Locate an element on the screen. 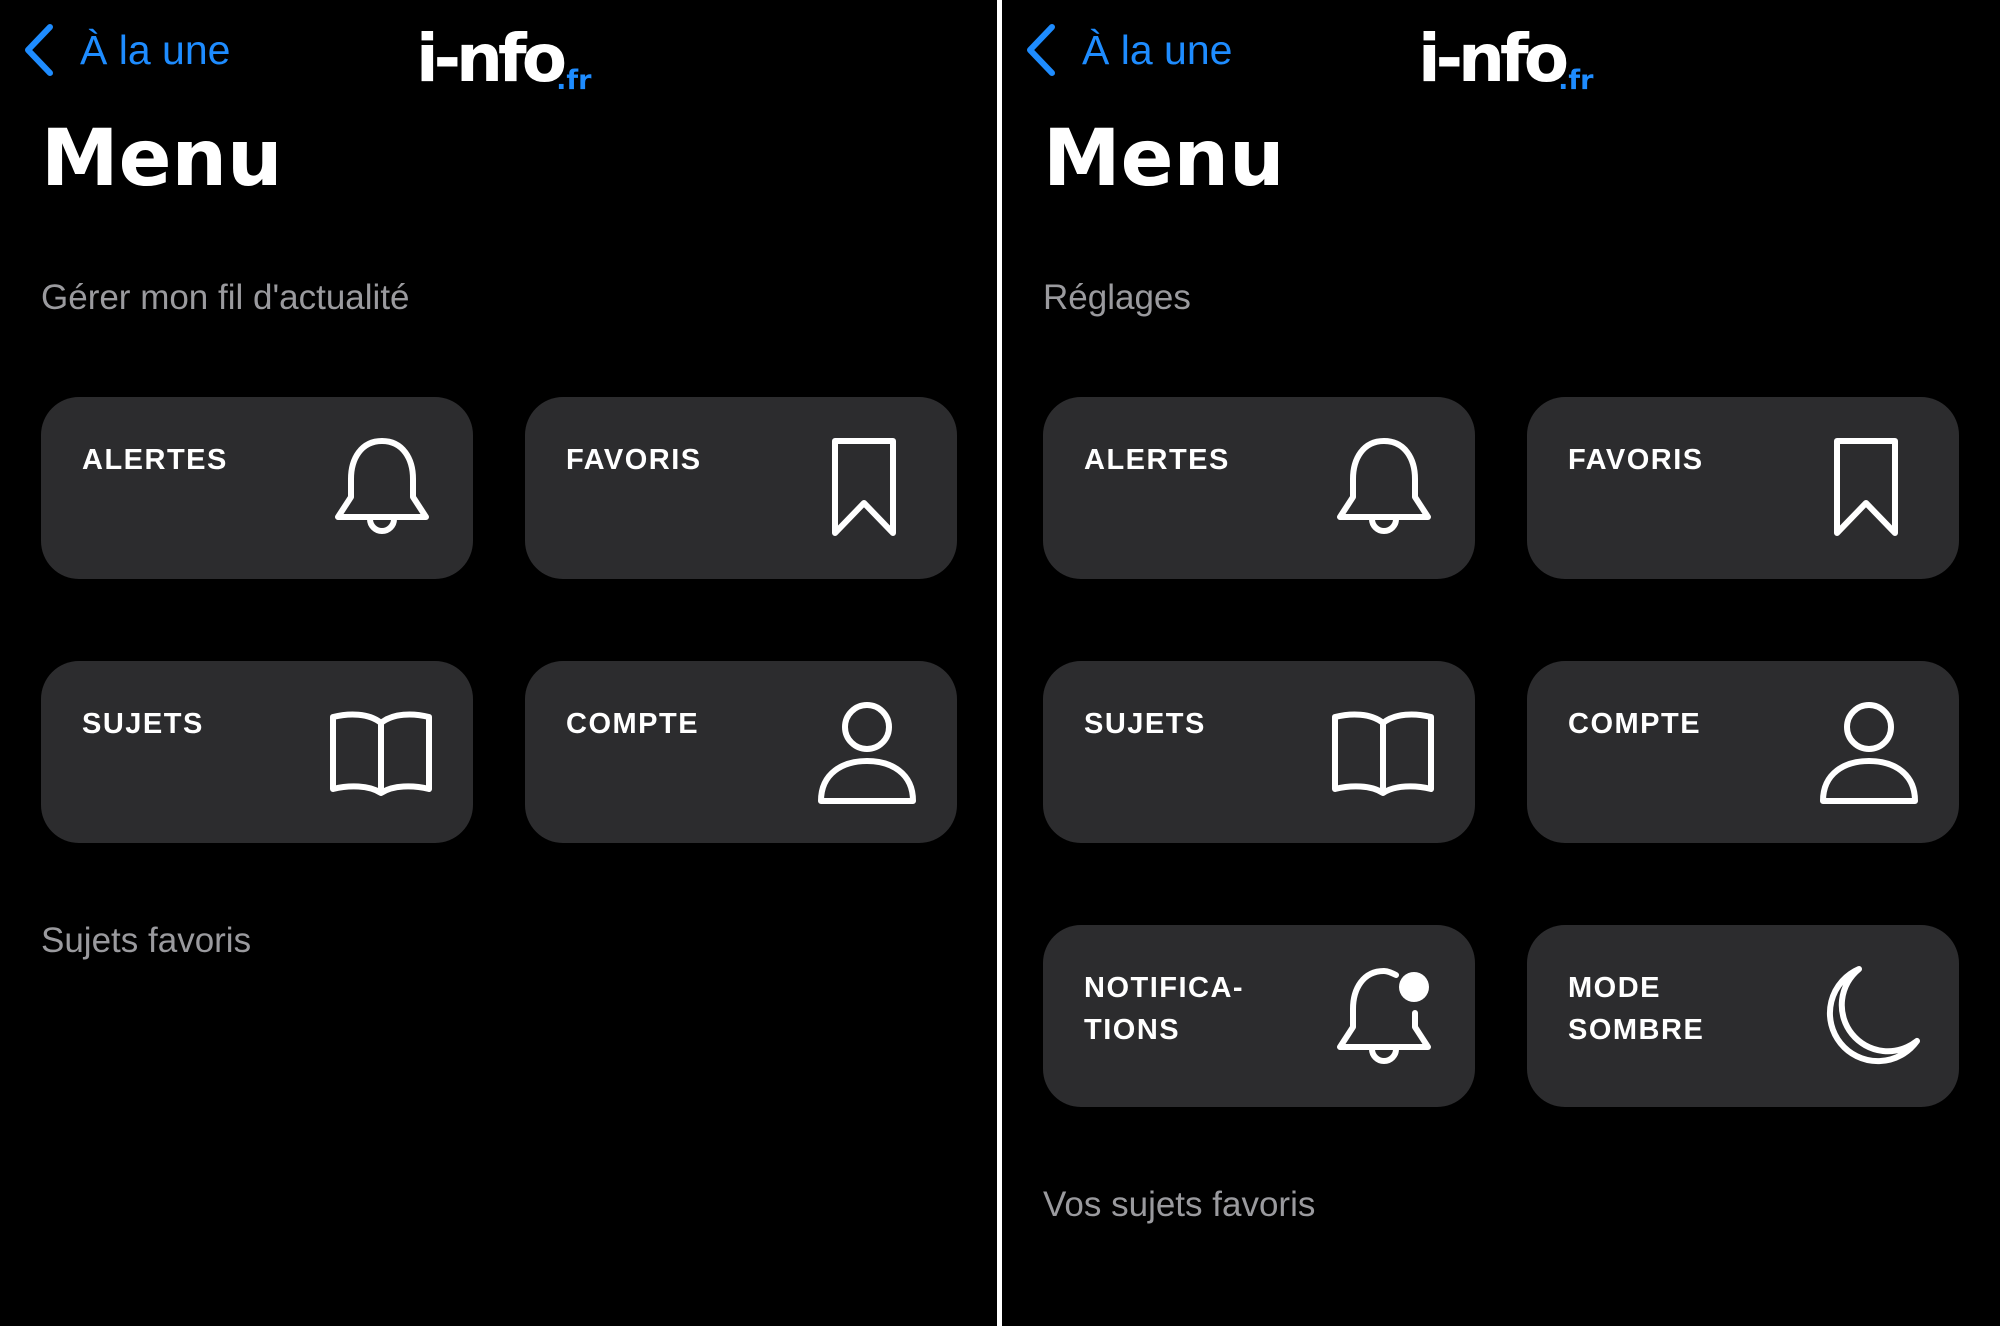  notification-bell-icon is located at coordinates (1384, 1018).